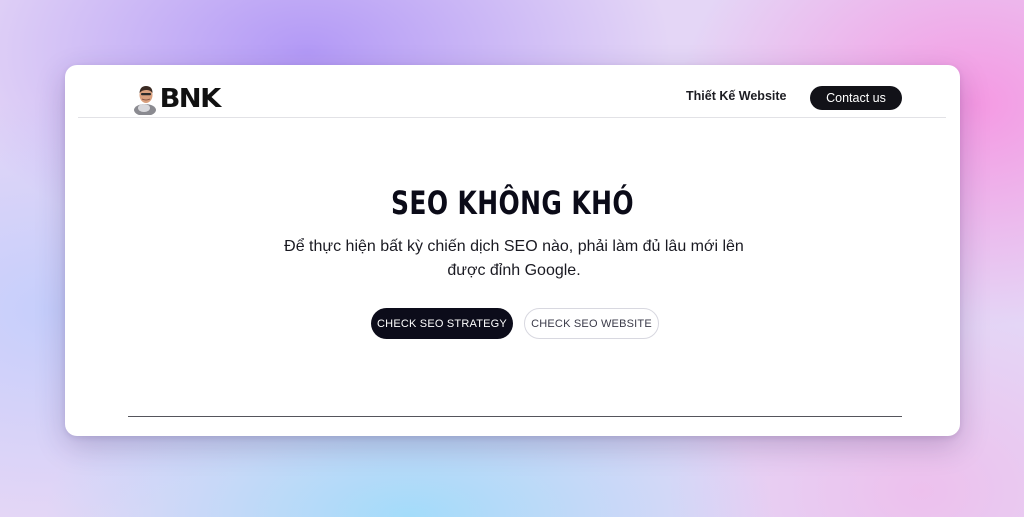 Image resolution: width=1024 pixels, height=517 pixels. What do you see at coordinates (515, 416) in the screenshot?
I see `divider` at bounding box center [515, 416].